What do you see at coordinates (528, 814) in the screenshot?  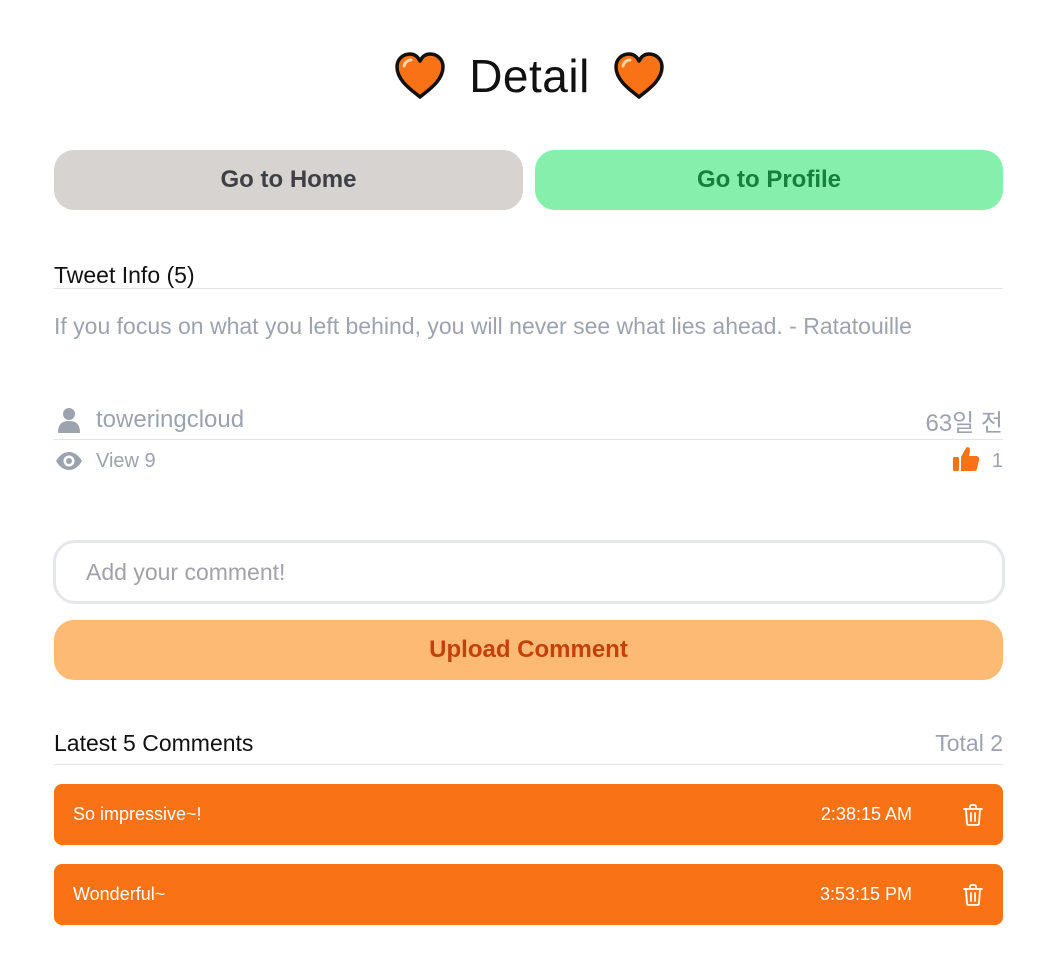 I see `comment-item: So impressive~! 2:38:15 AM` at bounding box center [528, 814].